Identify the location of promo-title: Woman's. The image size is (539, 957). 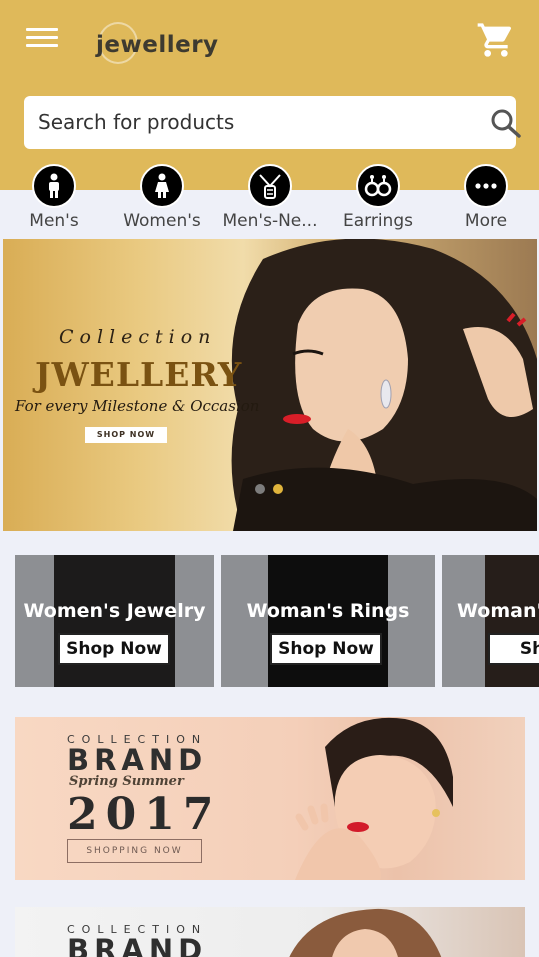
(498, 611).